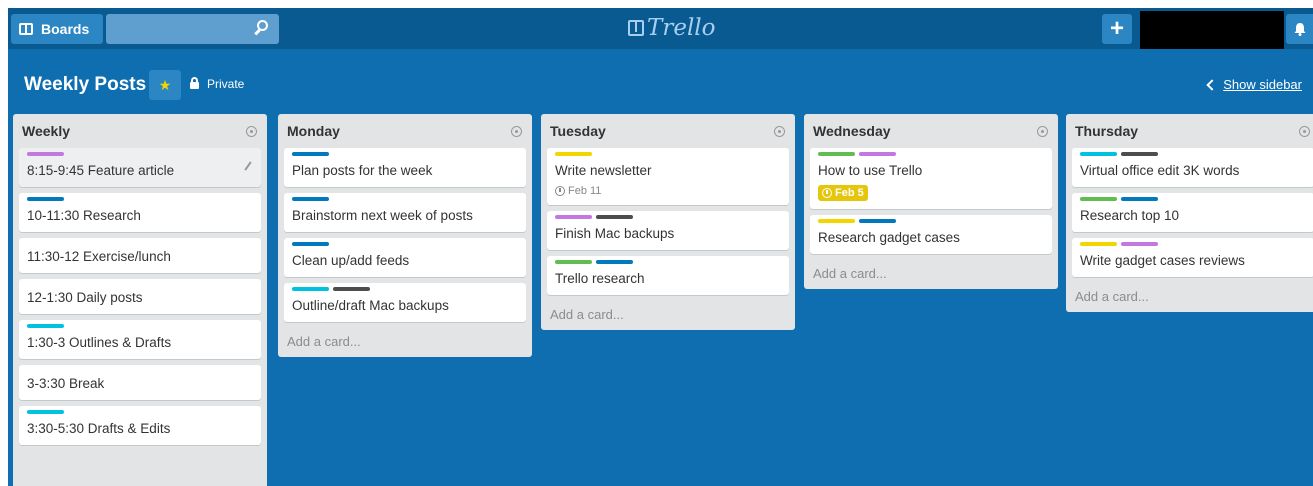 This screenshot has height=486, width=1313. I want to click on boards-label: Boards, so click(65, 29).